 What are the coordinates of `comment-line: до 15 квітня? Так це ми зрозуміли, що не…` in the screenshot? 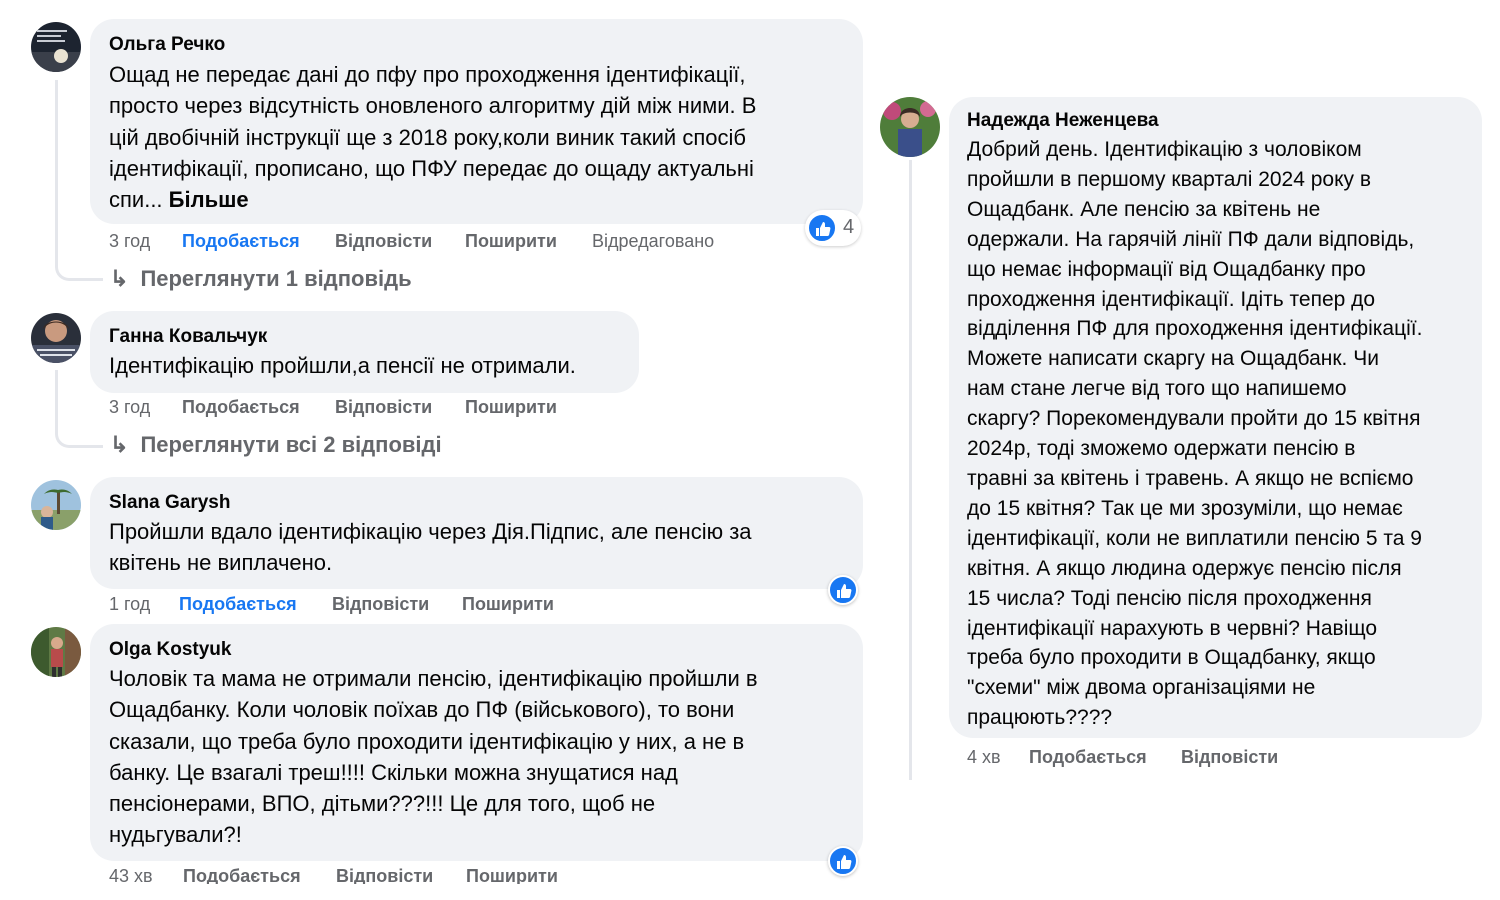 It's located at (1185, 508).